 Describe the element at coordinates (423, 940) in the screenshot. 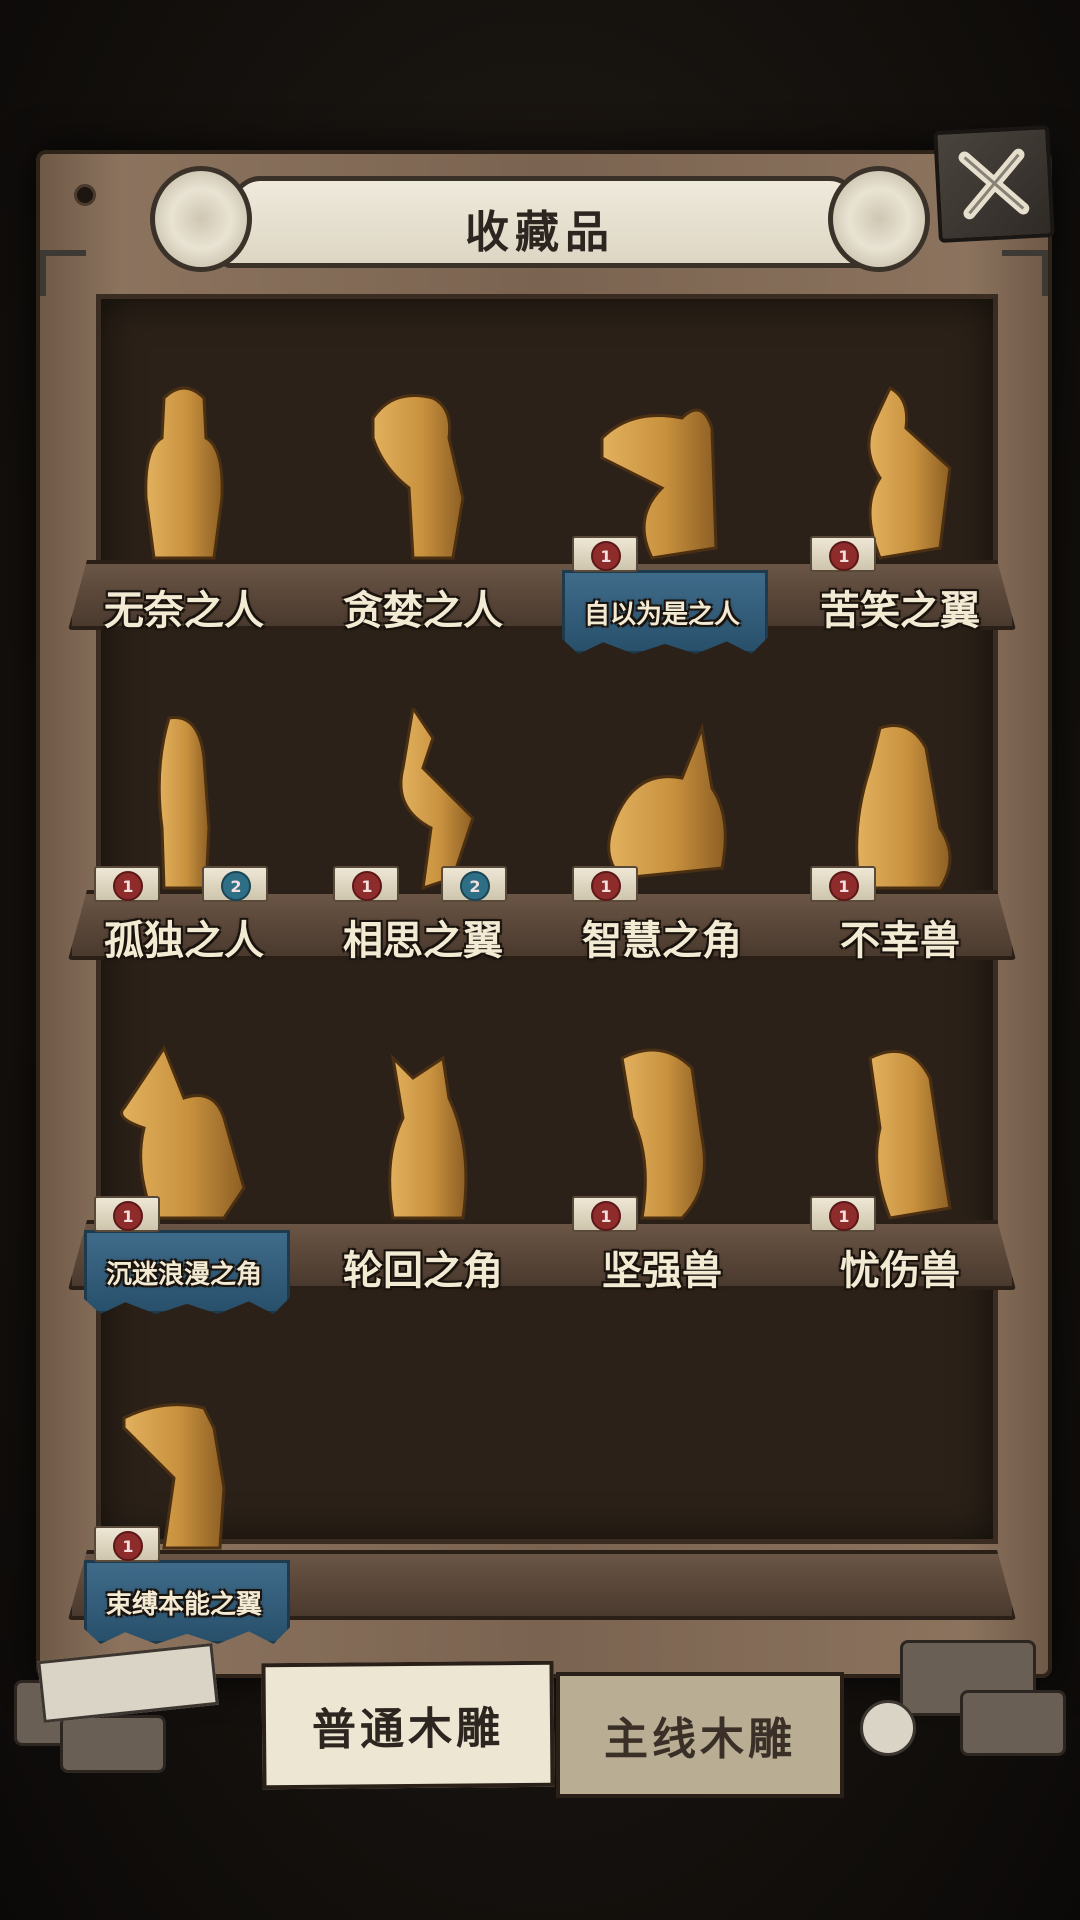

I see `item-label: 相思之翼` at that location.